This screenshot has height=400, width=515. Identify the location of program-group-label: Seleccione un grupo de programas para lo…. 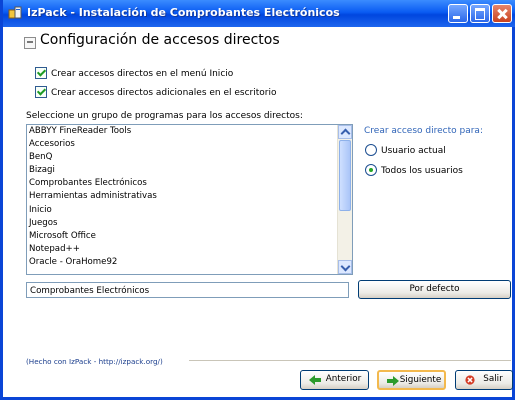
(164, 116).